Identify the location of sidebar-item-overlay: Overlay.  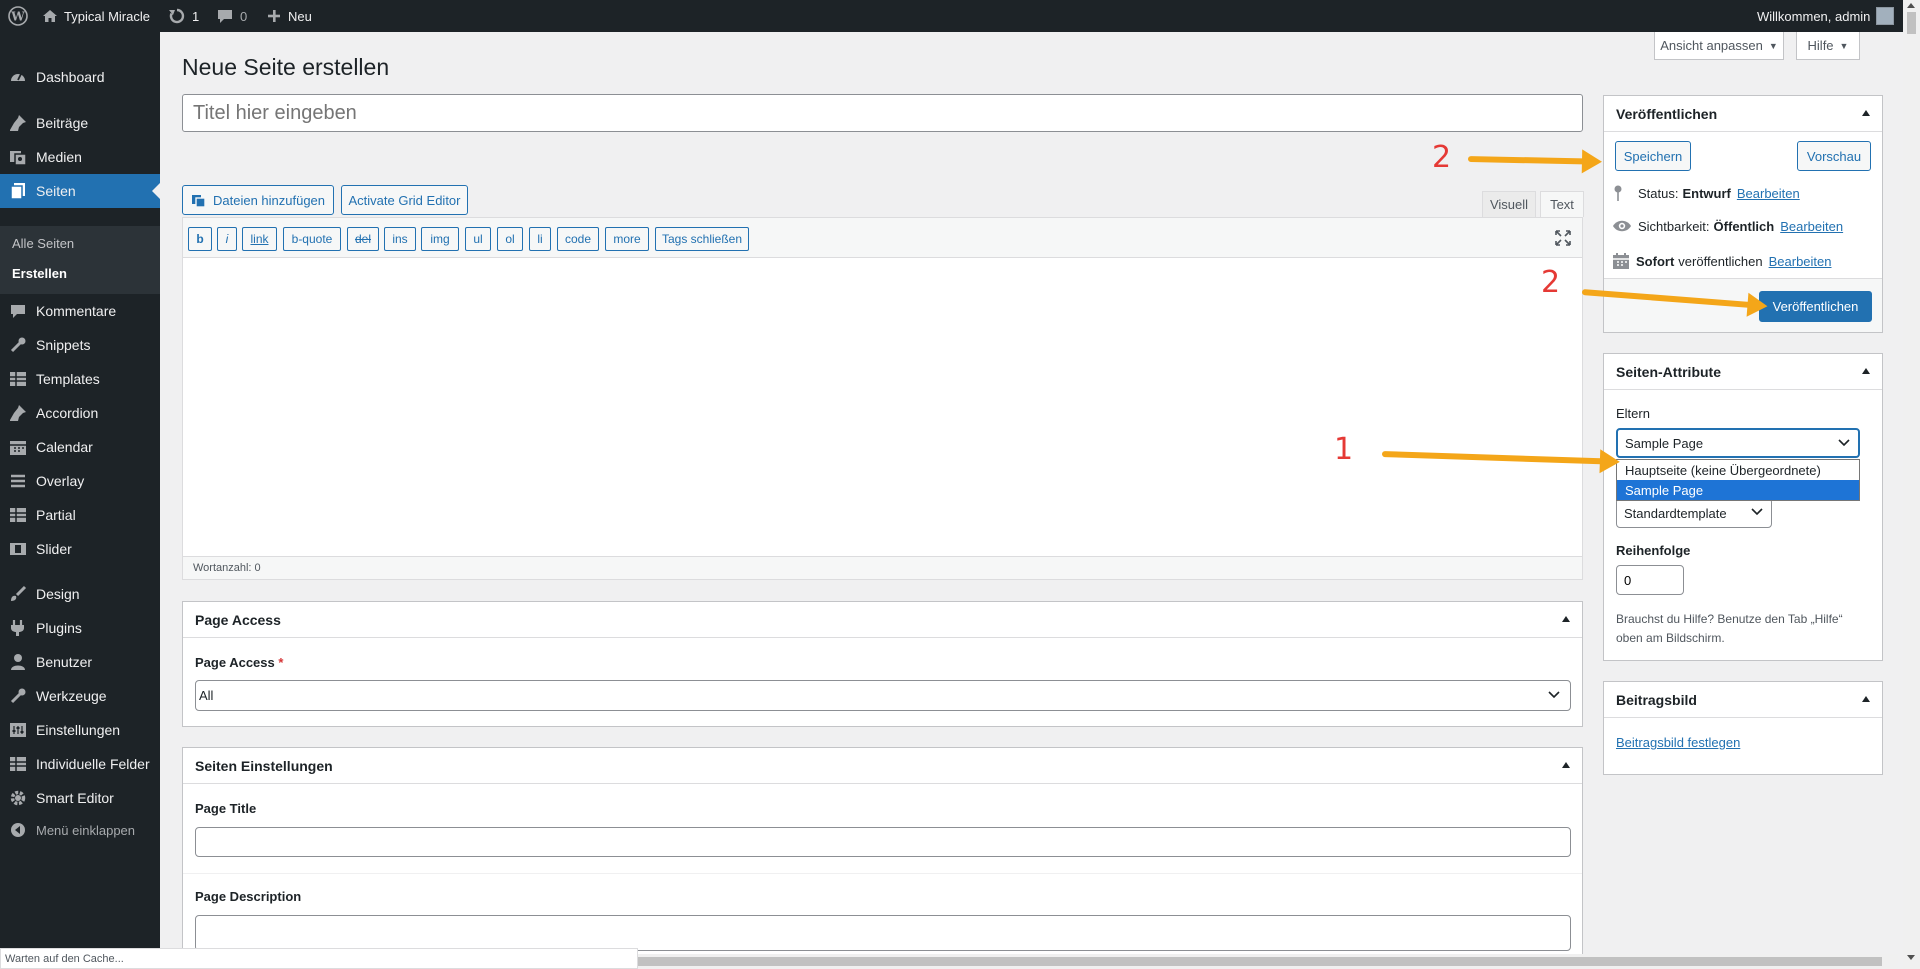
(80, 481).